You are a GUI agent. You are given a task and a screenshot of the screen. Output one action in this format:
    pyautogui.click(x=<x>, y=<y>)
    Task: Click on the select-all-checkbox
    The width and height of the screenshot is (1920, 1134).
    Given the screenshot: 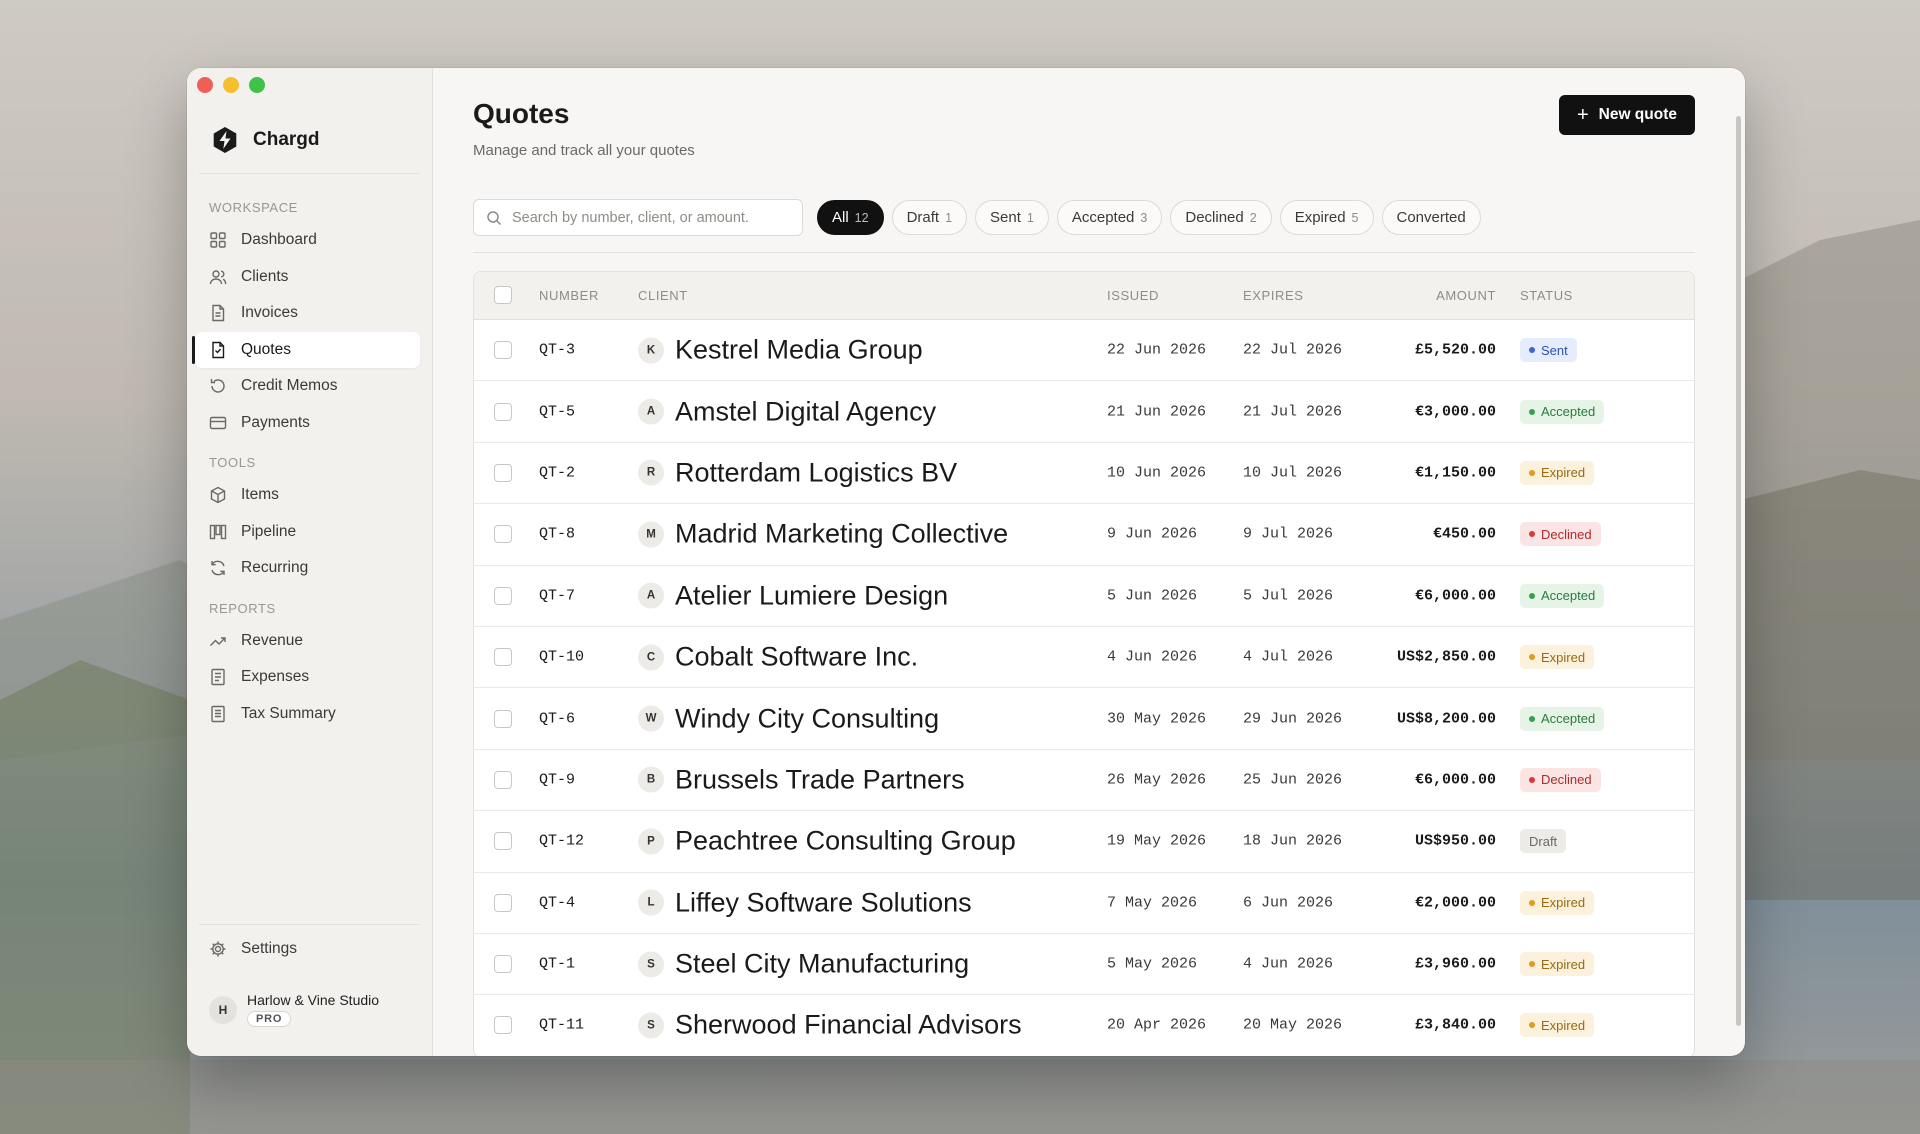 What is the action you would take?
    pyautogui.click(x=503, y=295)
    